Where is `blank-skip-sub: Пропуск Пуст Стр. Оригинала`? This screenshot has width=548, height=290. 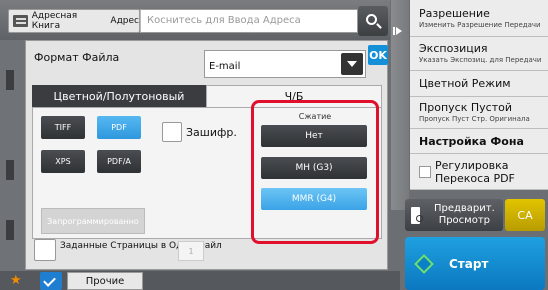 blank-skip-sub: Пропуск Пуст Стр. Оригинала is located at coordinates (474, 119).